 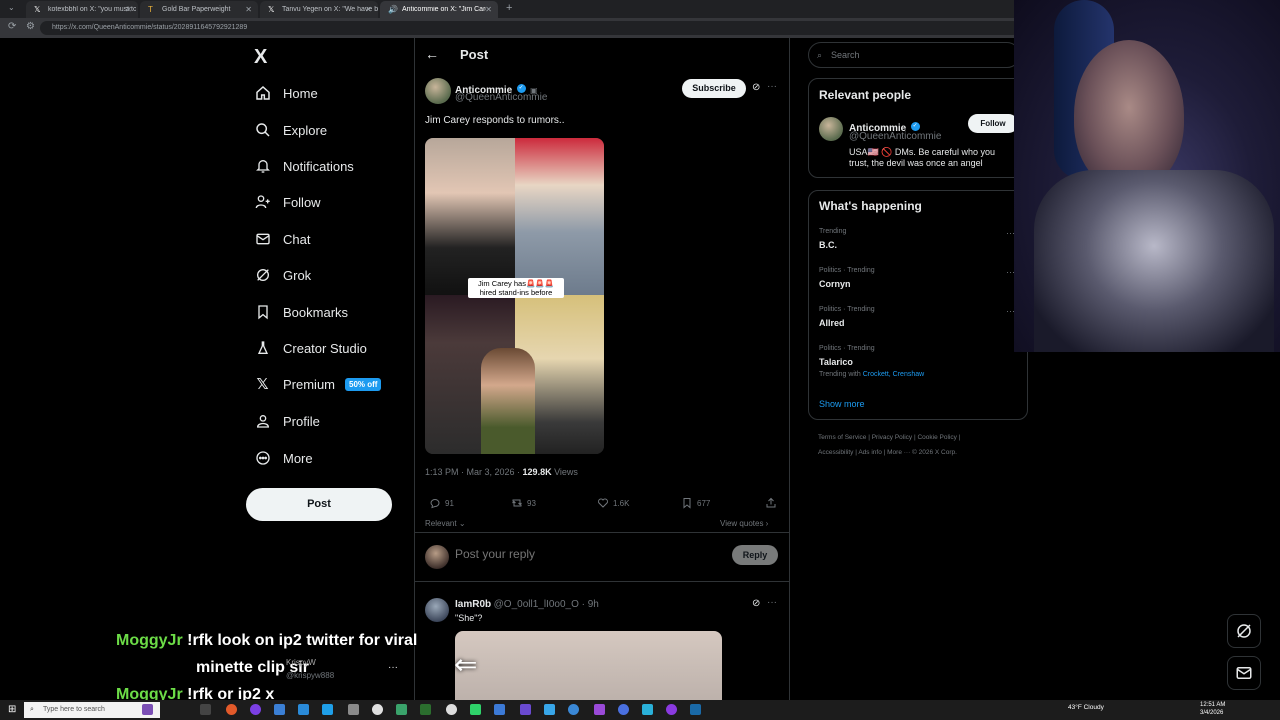 What do you see at coordinates (832, 323) in the screenshot?
I see `trend-item: Allred` at bounding box center [832, 323].